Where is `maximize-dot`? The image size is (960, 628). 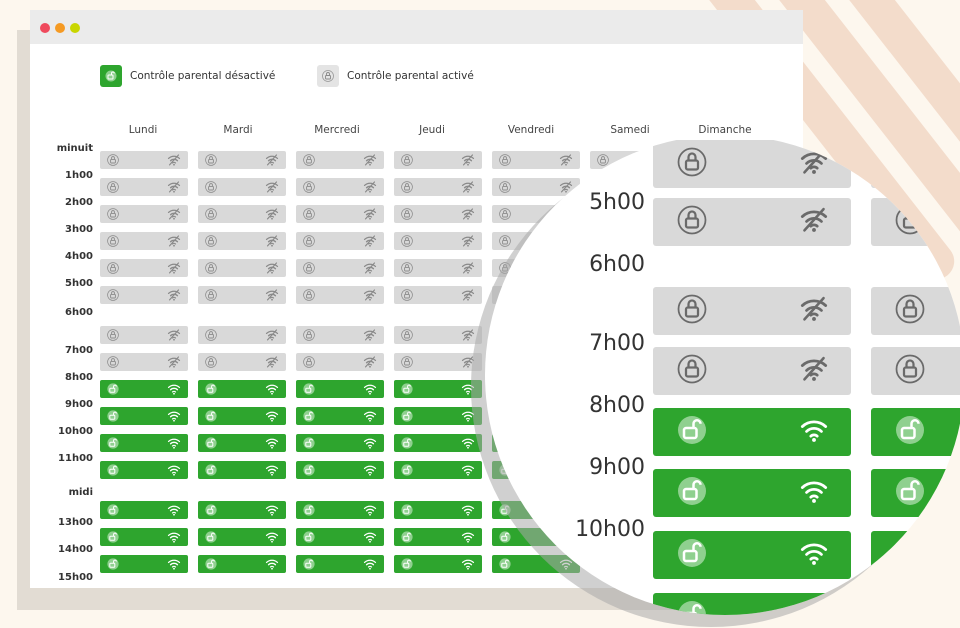
maximize-dot is located at coordinates (75, 28).